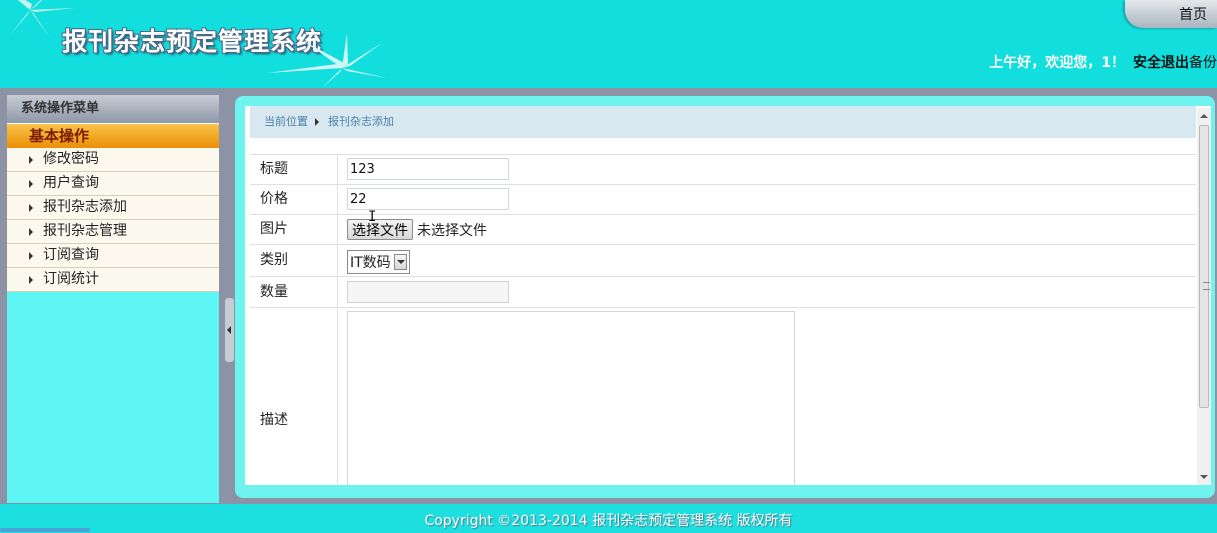 Image resolution: width=1217 pixels, height=533 pixels. What do you see at coordinates (723, 170) in the screenshot?
I see `form-row-title: 标题` at bounding box center [723, 170].